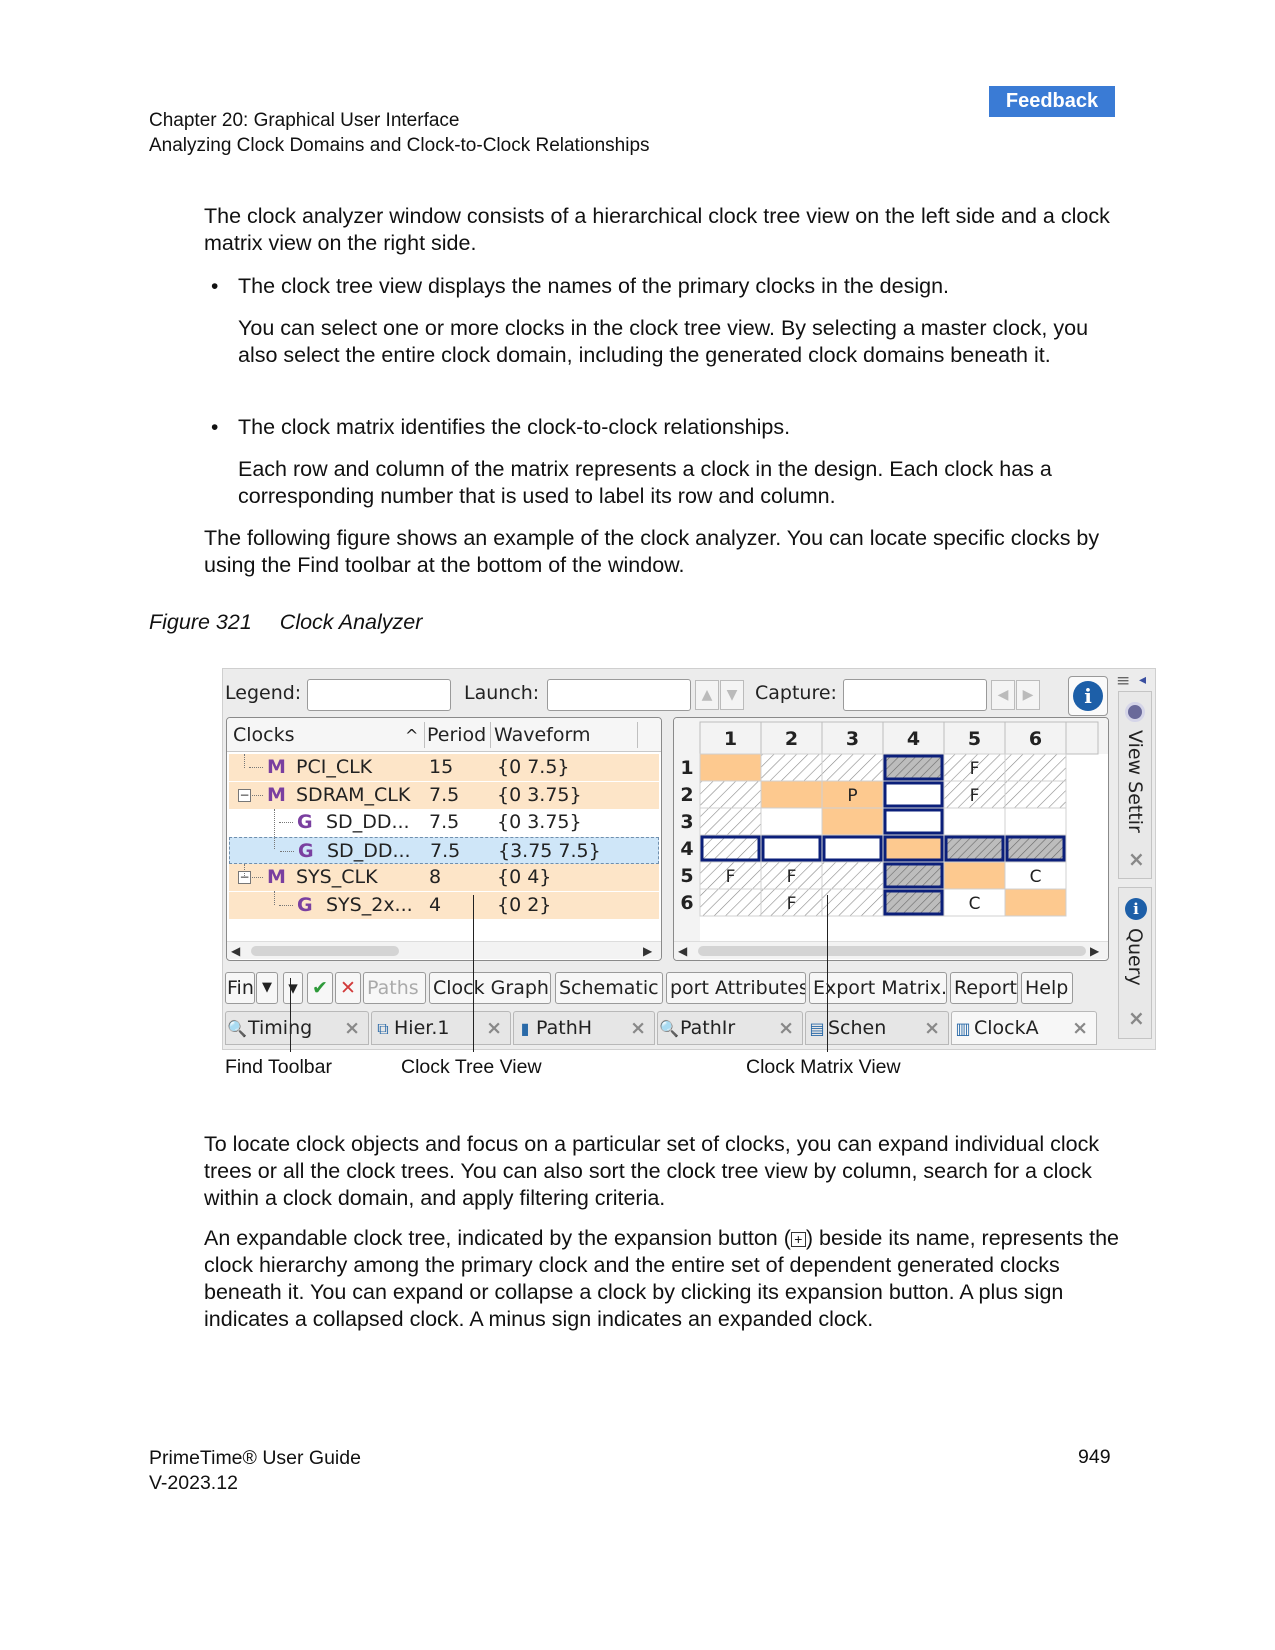 The width and height of the screenshot is (1275, 1650). What do you see at coordinates (1003, 695) in the screenshot?
I see `capture-prev-button: ◀` at bounding box center [1003, 695].